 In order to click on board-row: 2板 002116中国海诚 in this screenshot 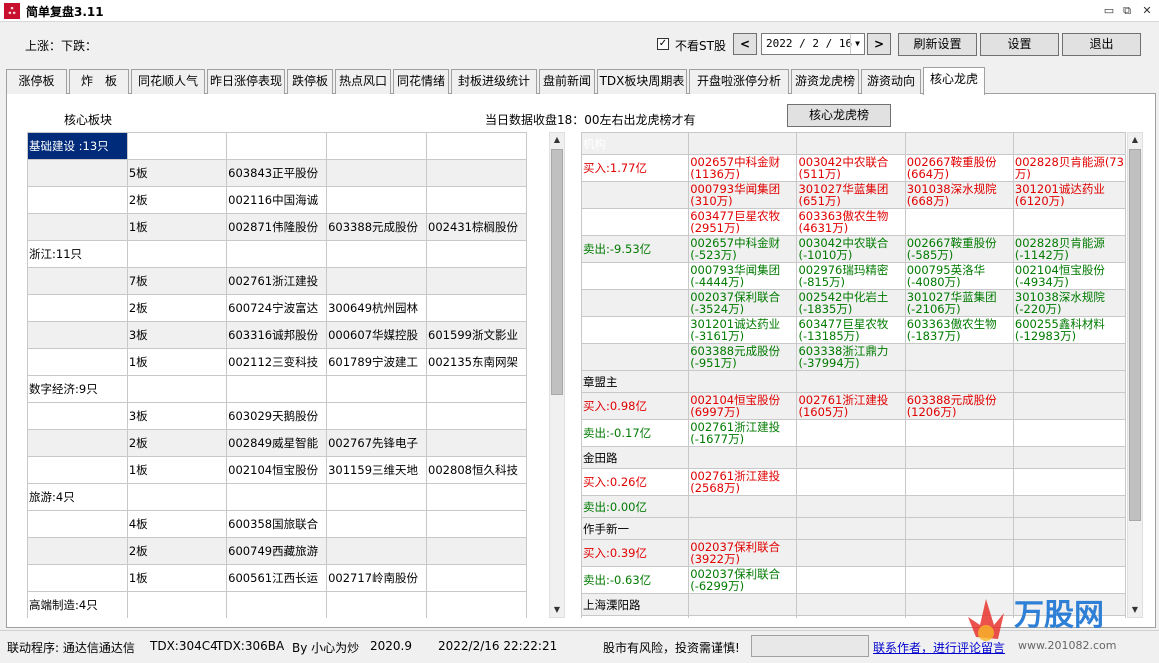, I will do `click(277, 200)`.